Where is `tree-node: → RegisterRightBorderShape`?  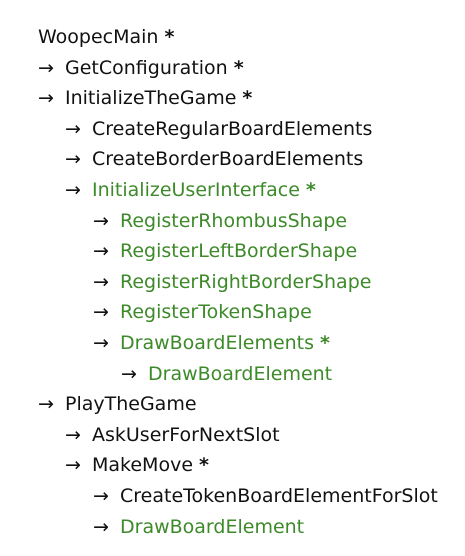
tree-node: → RegisterRightBorderShape is located at coordinates (232, 282).